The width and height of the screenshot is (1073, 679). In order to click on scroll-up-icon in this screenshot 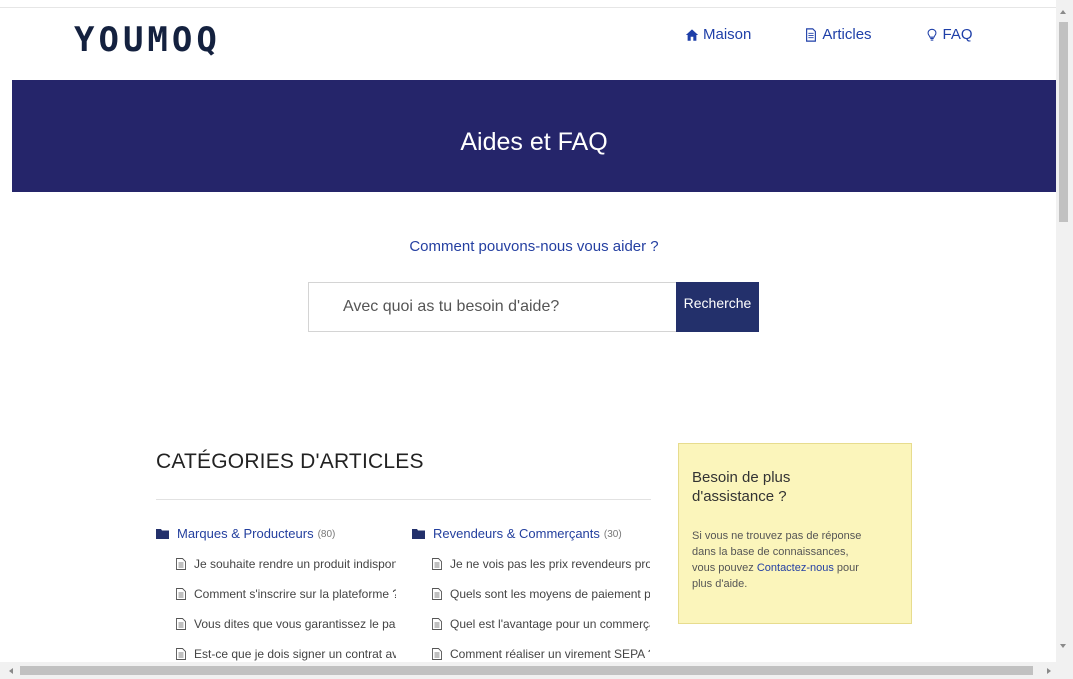, I will do `click(1063, 12)`.